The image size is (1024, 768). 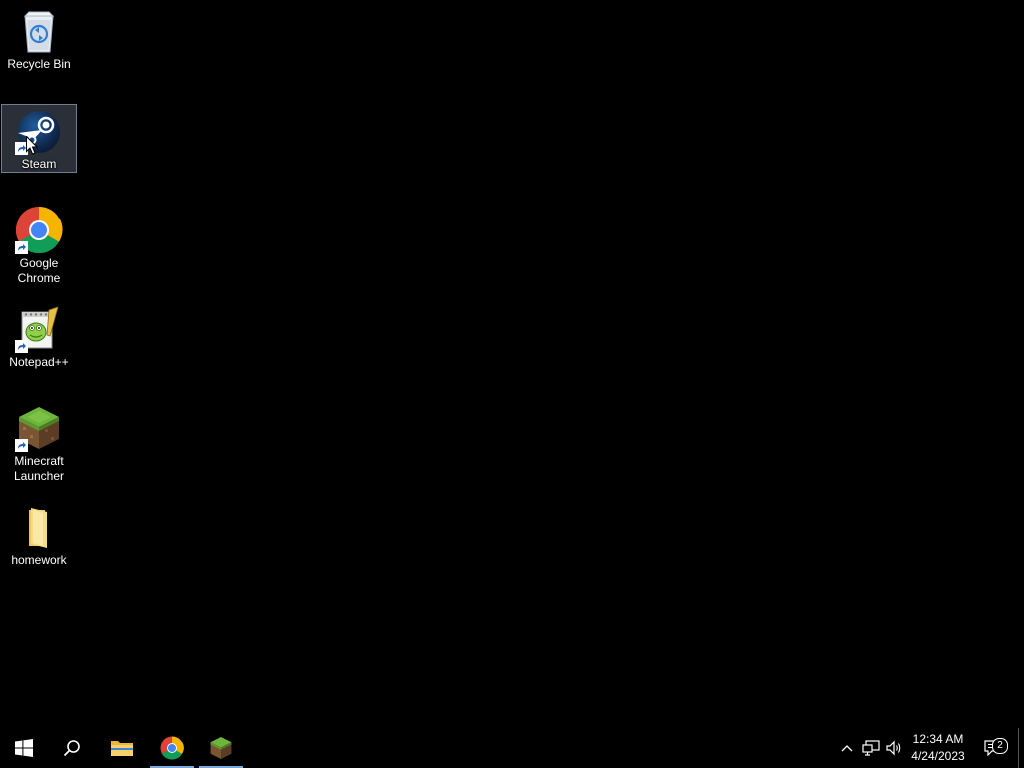 I want to click on search-button, so click(x=72, y=748).